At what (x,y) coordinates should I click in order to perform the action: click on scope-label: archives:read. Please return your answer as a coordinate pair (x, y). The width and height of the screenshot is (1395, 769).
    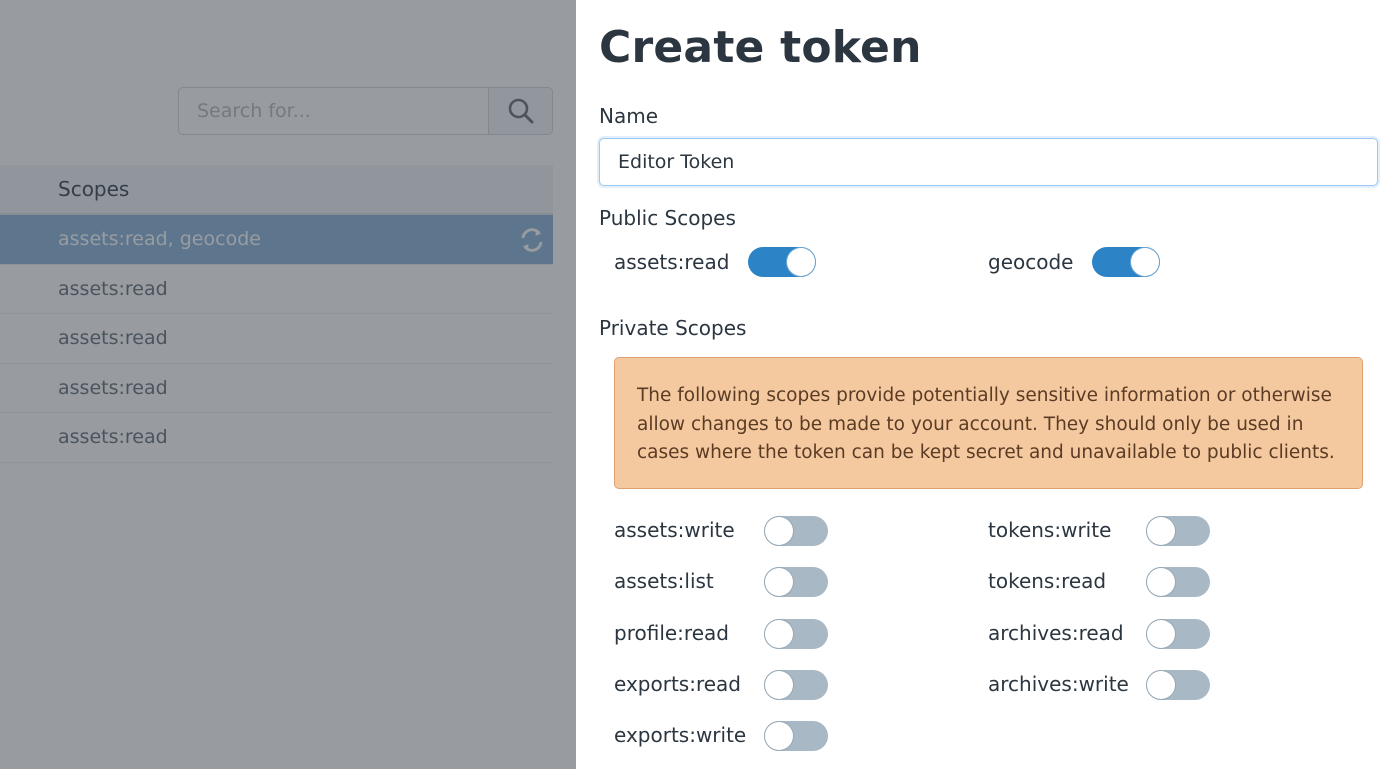
    Looking at the image, I should click on (1056, 633).